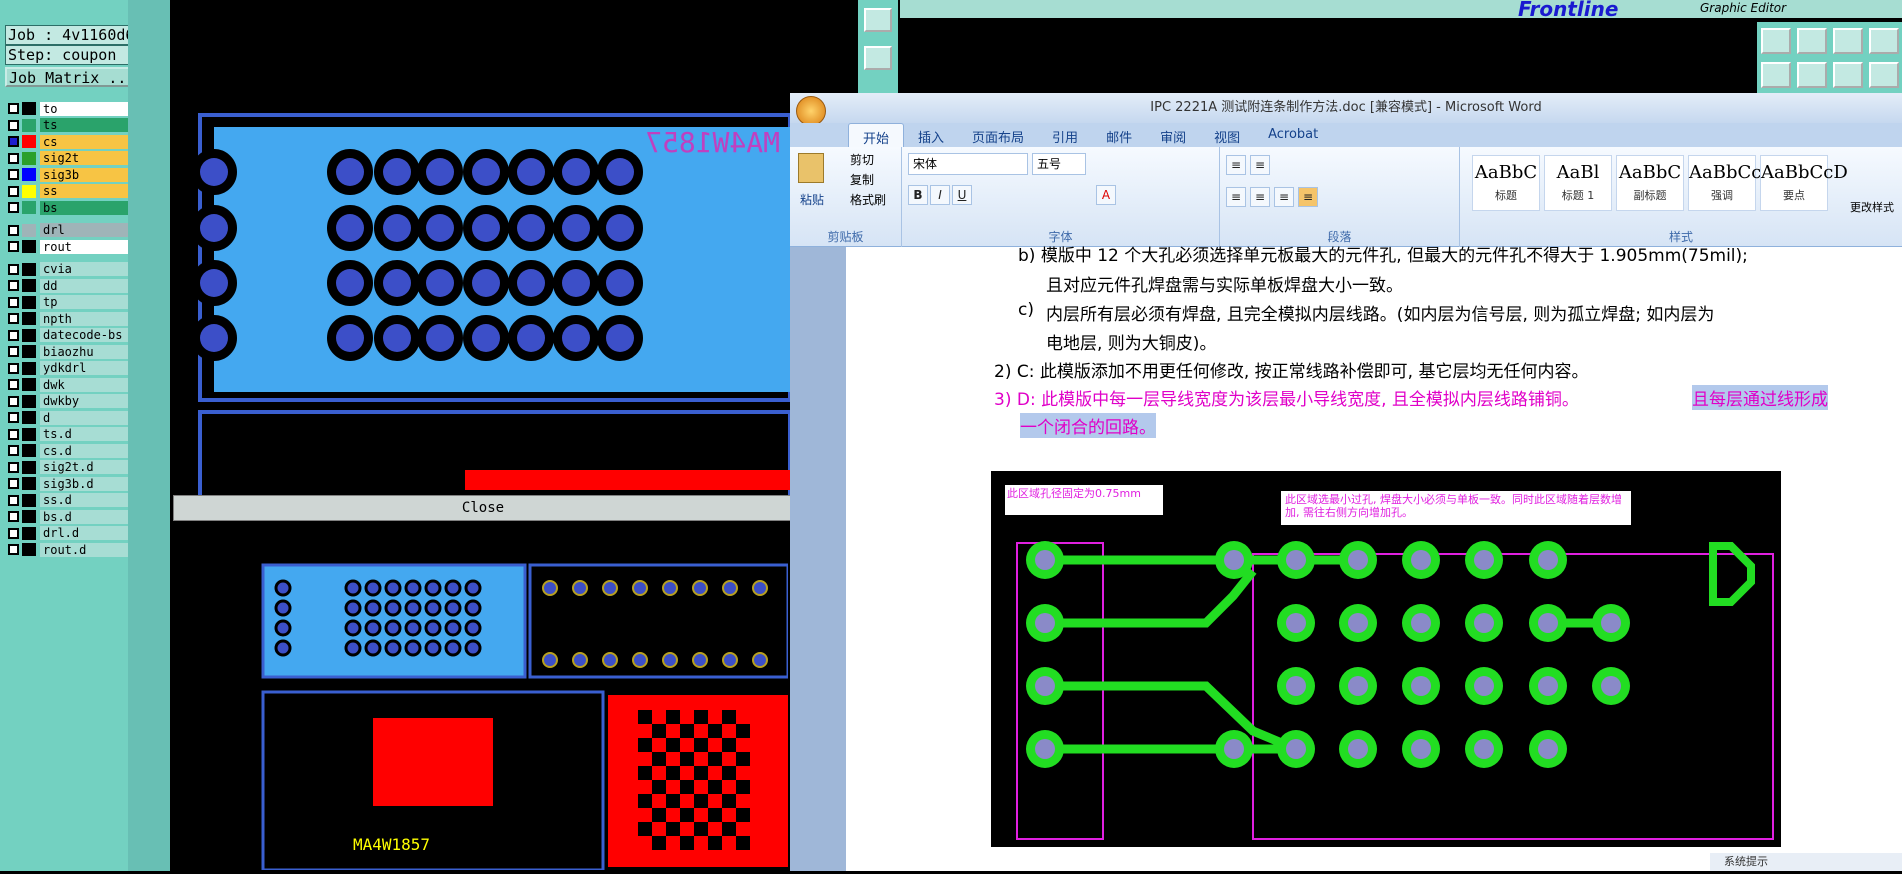 The image size is (1902, 874). I want to click on align-left-button: ≡, so click(1236, 197).